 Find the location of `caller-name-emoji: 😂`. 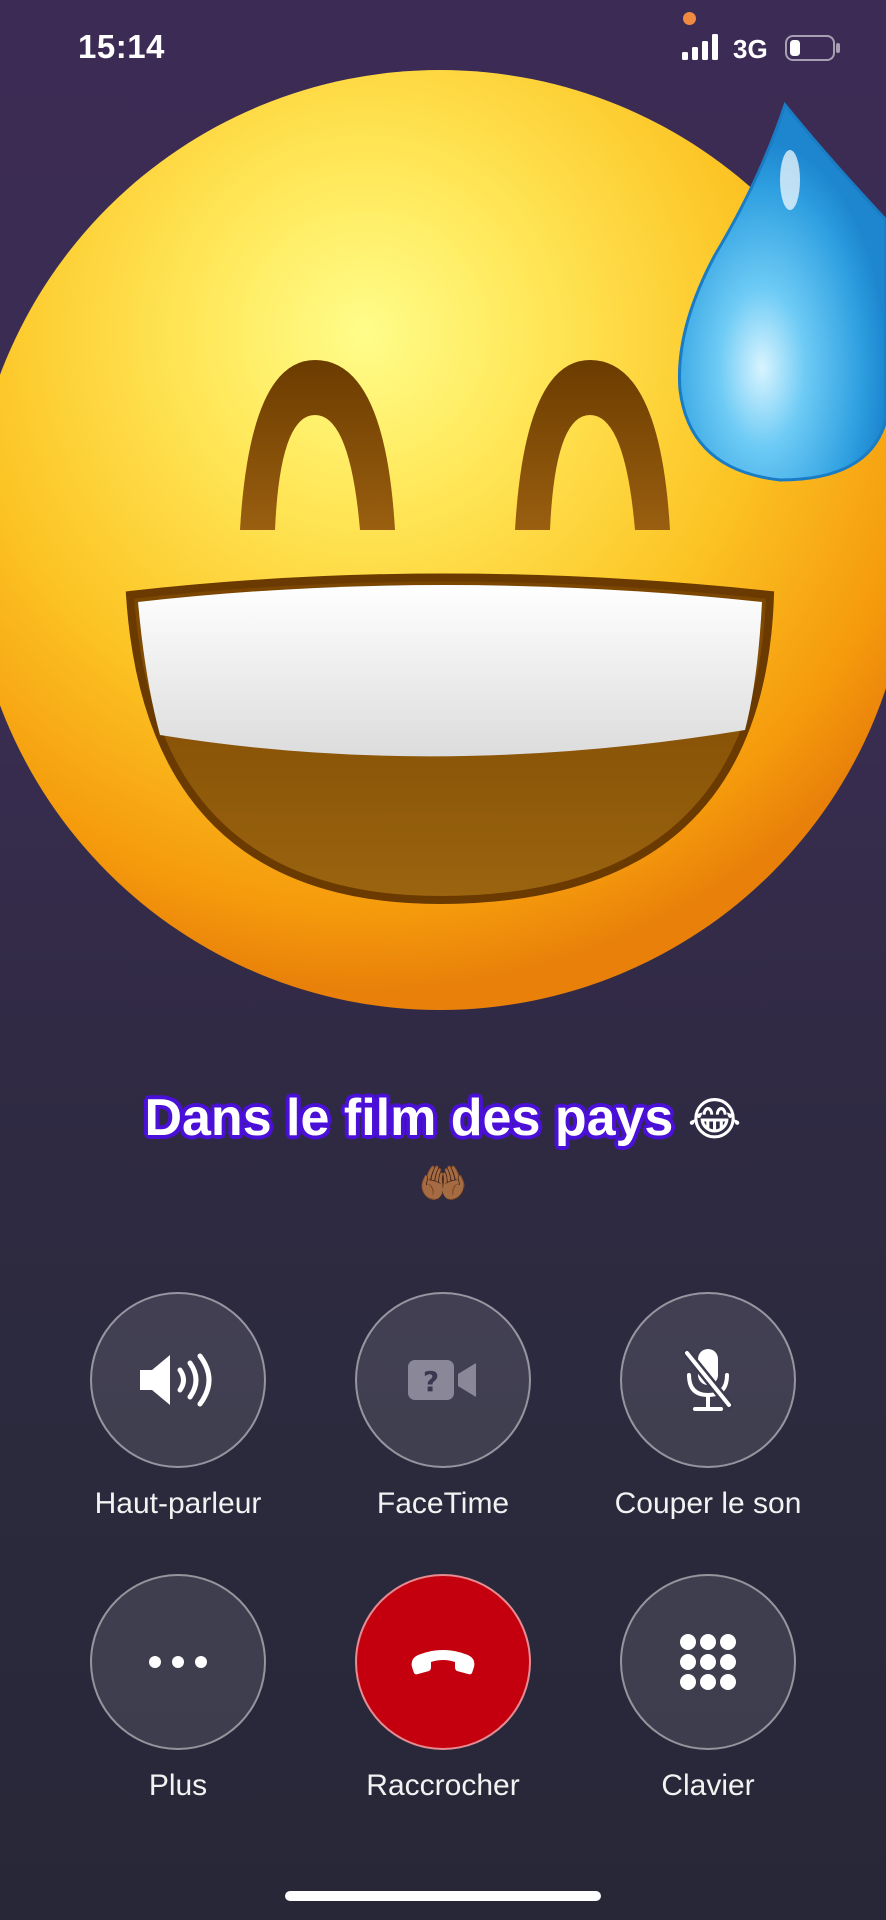

caller-name-emoji: 😂 is located at coordinates (714, 1119).